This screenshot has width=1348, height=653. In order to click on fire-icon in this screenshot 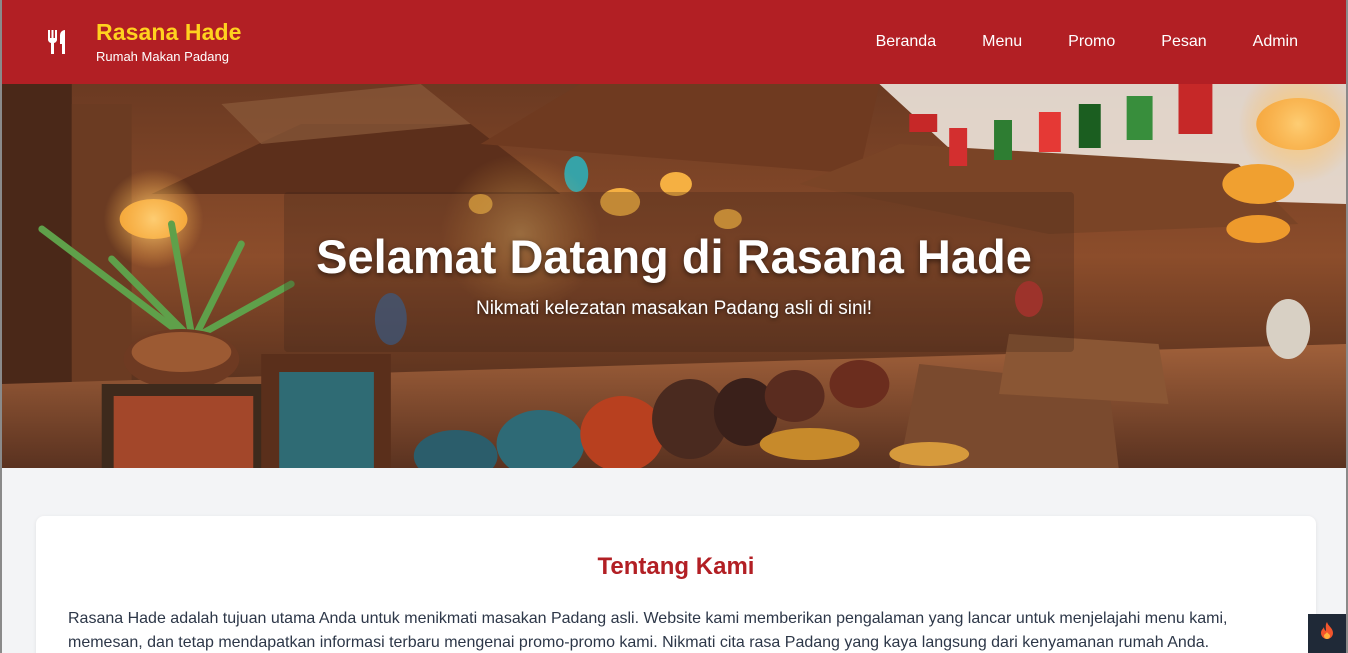, I will do `click(1327, 633)`.